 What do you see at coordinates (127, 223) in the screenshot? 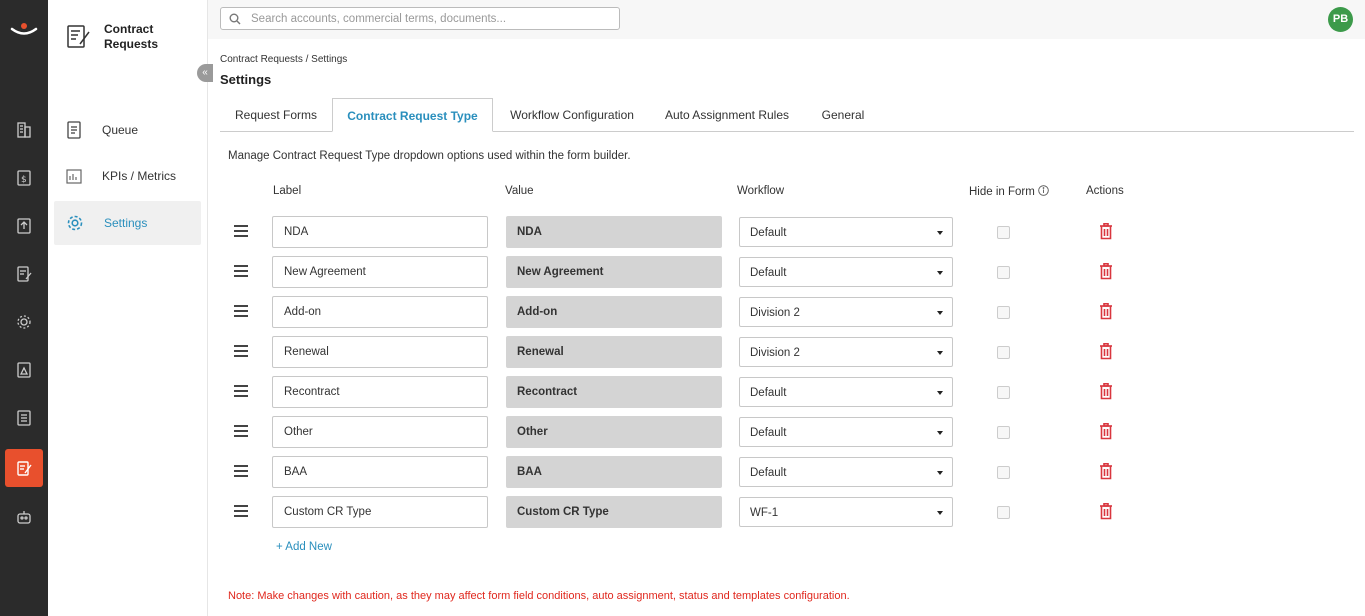
I see `sidebar-item-settings: Settings` at bounding box center [127, 223].